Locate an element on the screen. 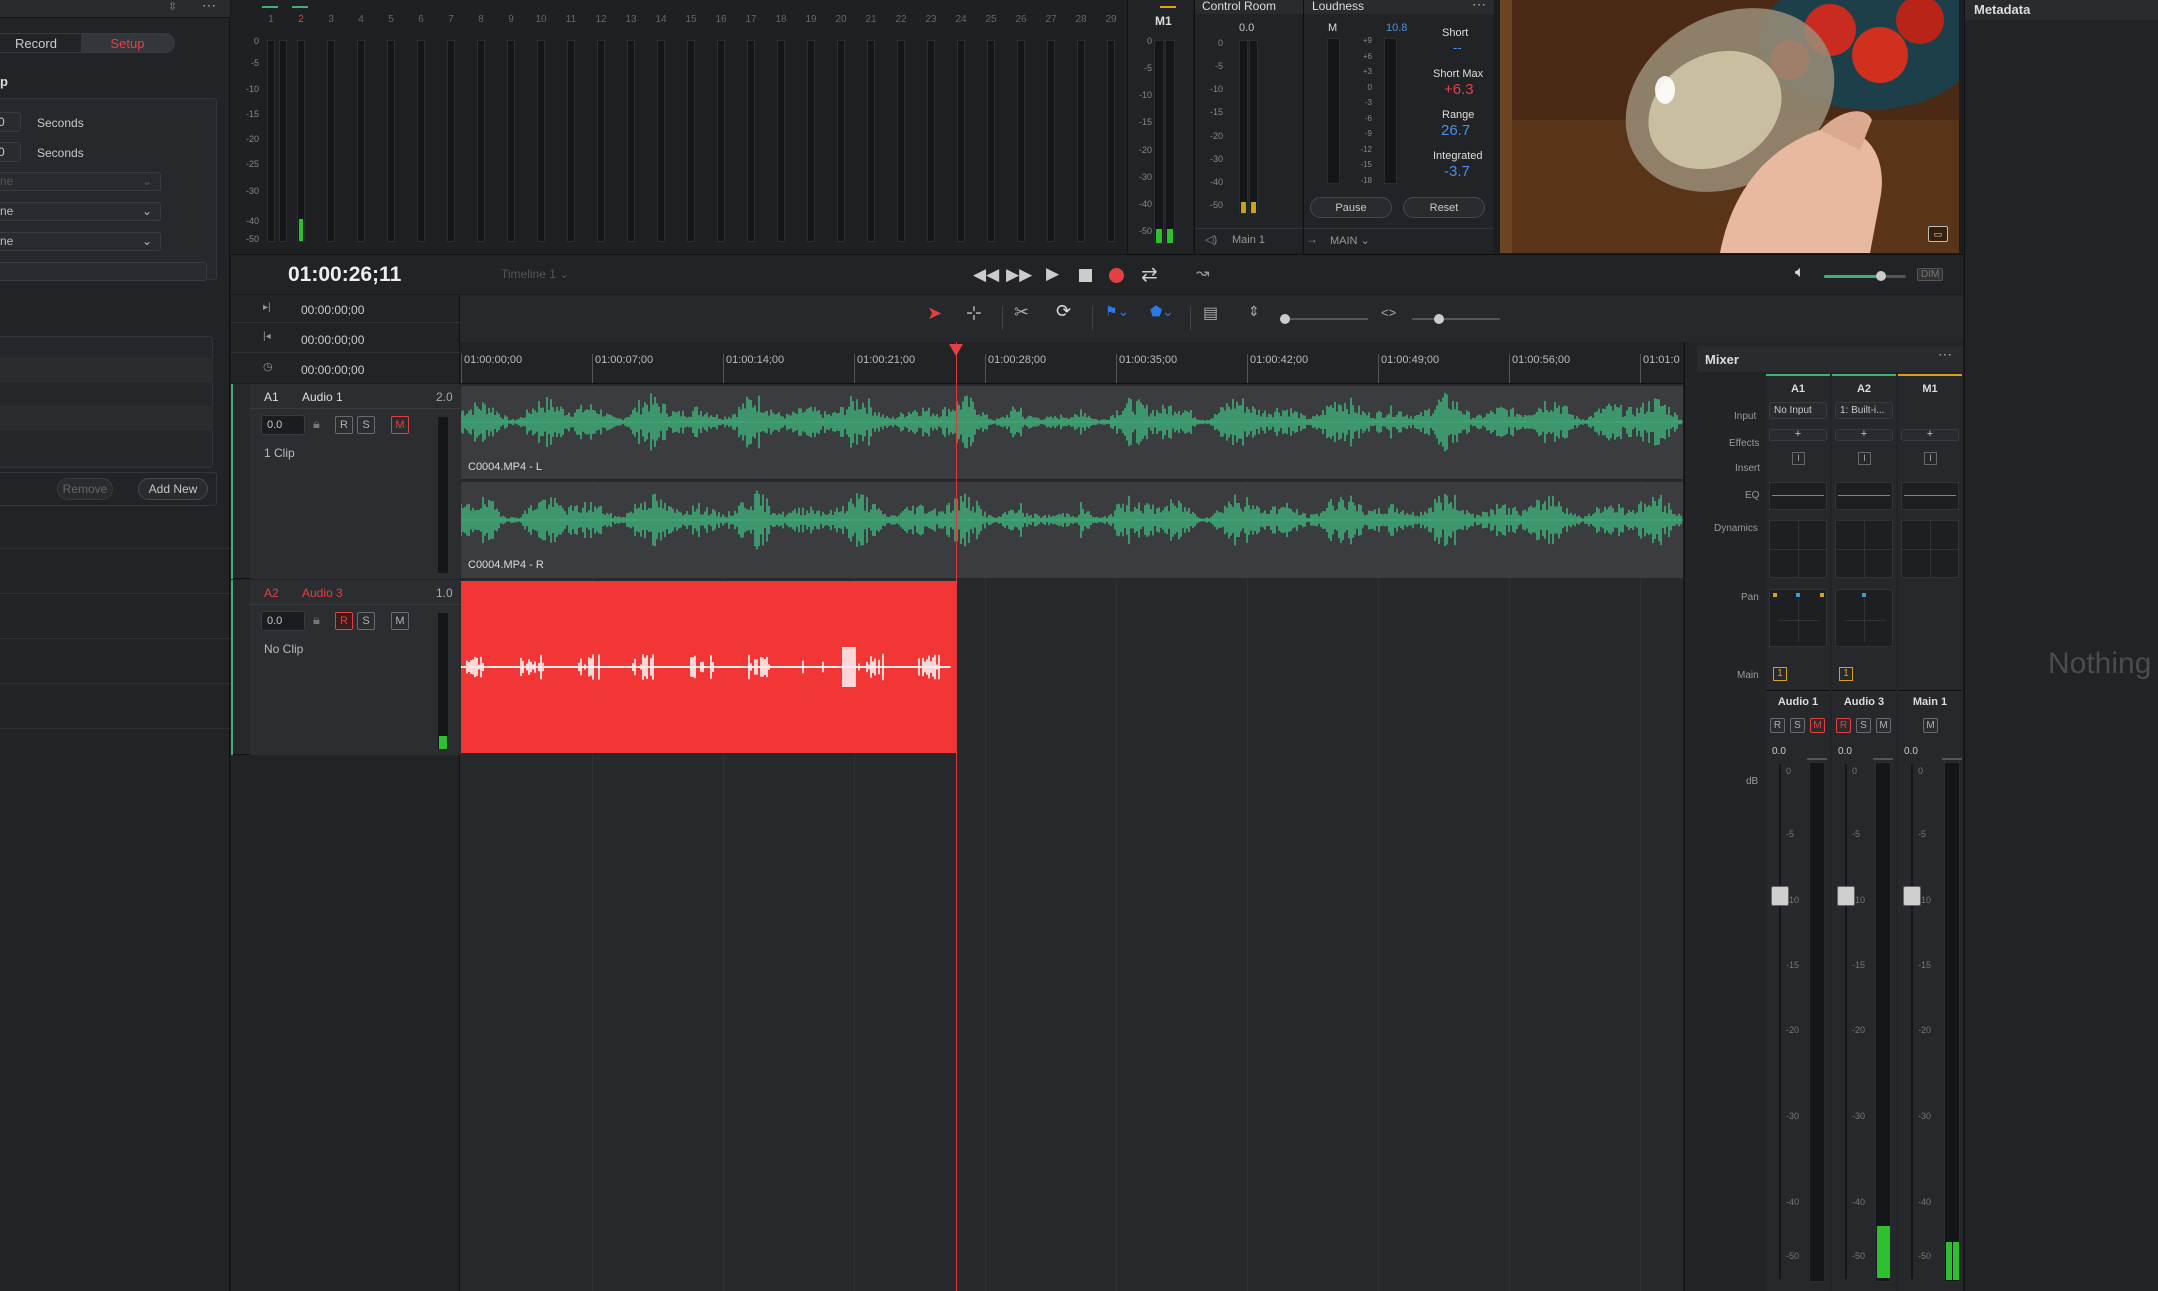  channel-number: 11 is located at coordinates (571, 19).